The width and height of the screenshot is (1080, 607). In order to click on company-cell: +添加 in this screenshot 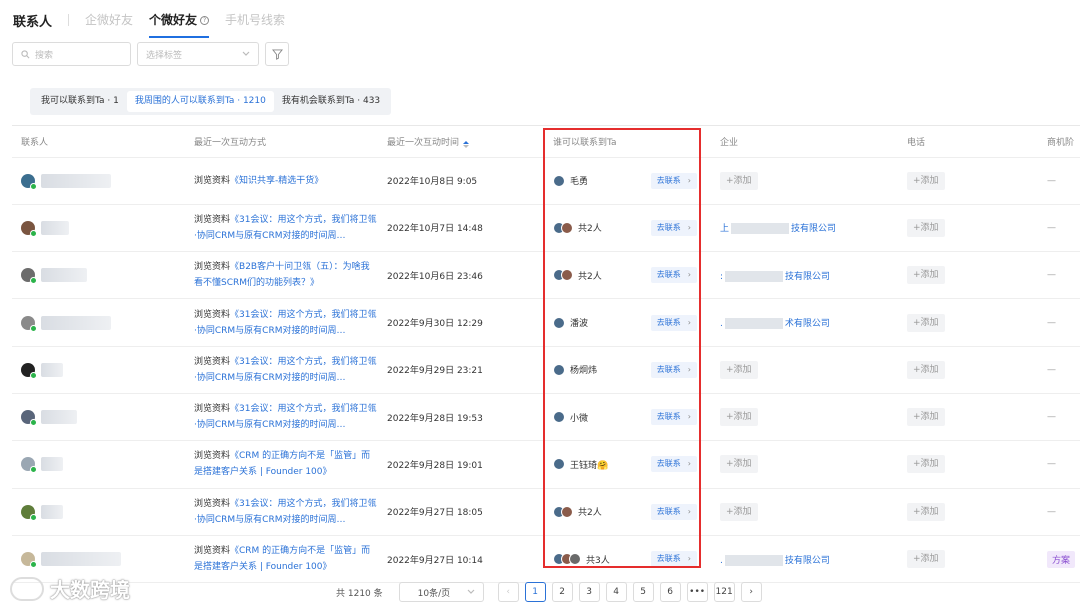, I will do `click(804, 464)`.